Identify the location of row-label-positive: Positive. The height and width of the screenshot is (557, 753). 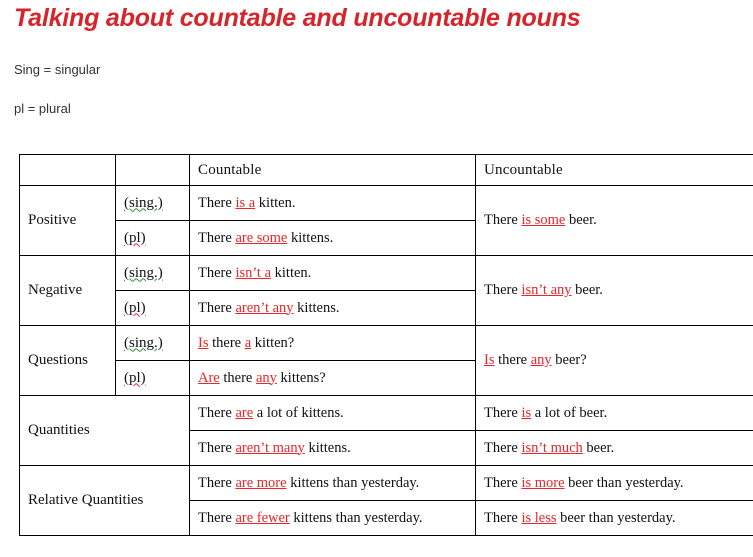
(67, 220).